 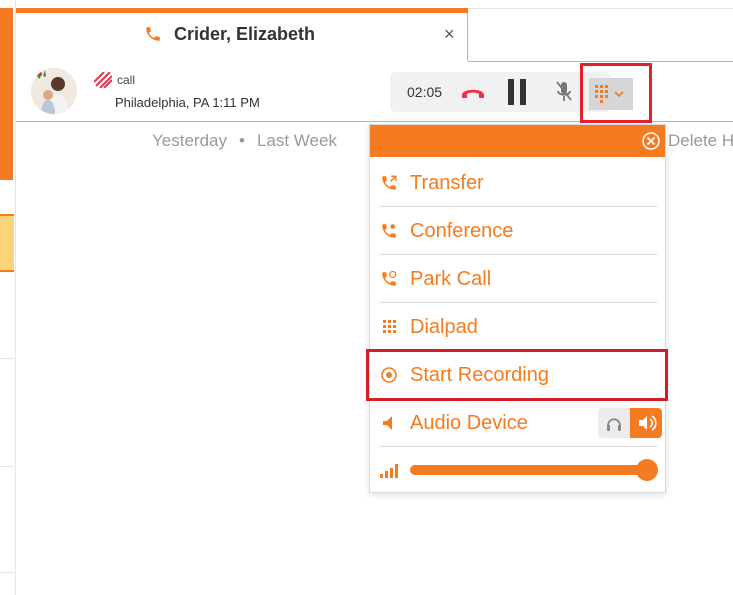 What do you see at coordinates (389, 327) in the screenshot?
I see `dialpad-icon` at bounding box center [389, 327].